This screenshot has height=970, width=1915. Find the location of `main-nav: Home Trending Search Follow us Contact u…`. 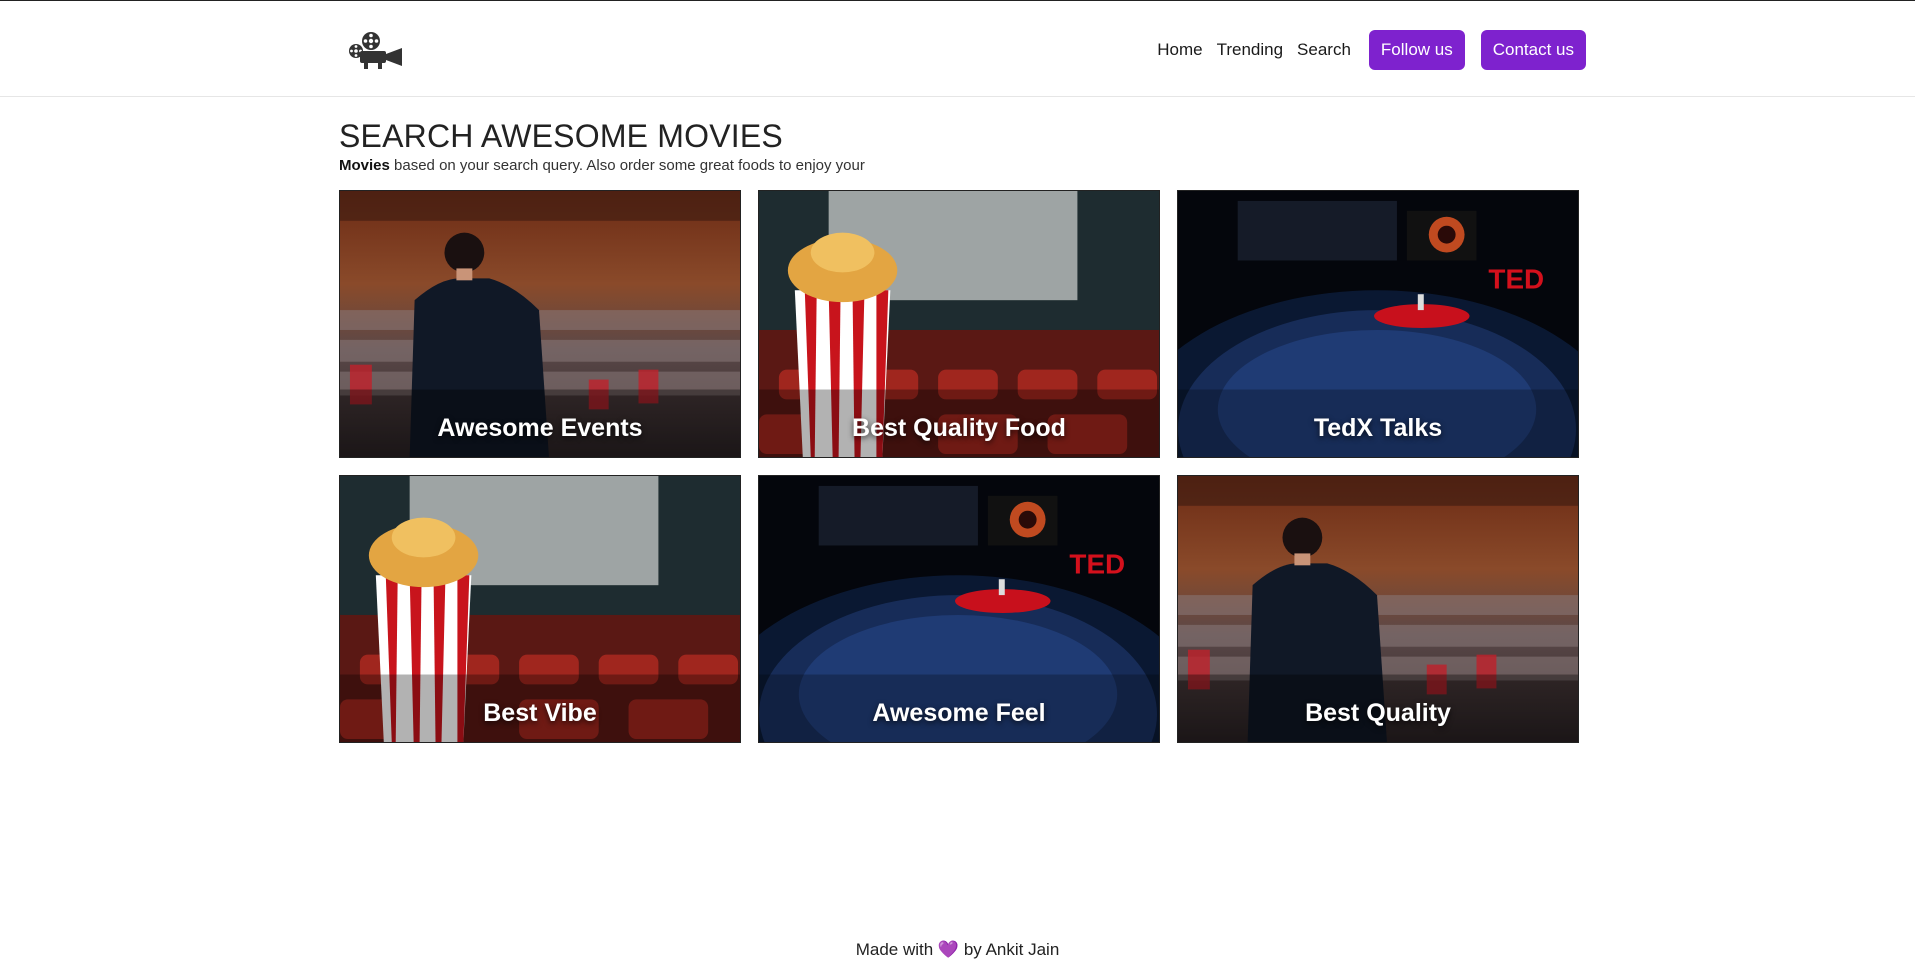

main-nav: Home Trending Search Follow us Contact u… is located at coordinates (1371, 50).